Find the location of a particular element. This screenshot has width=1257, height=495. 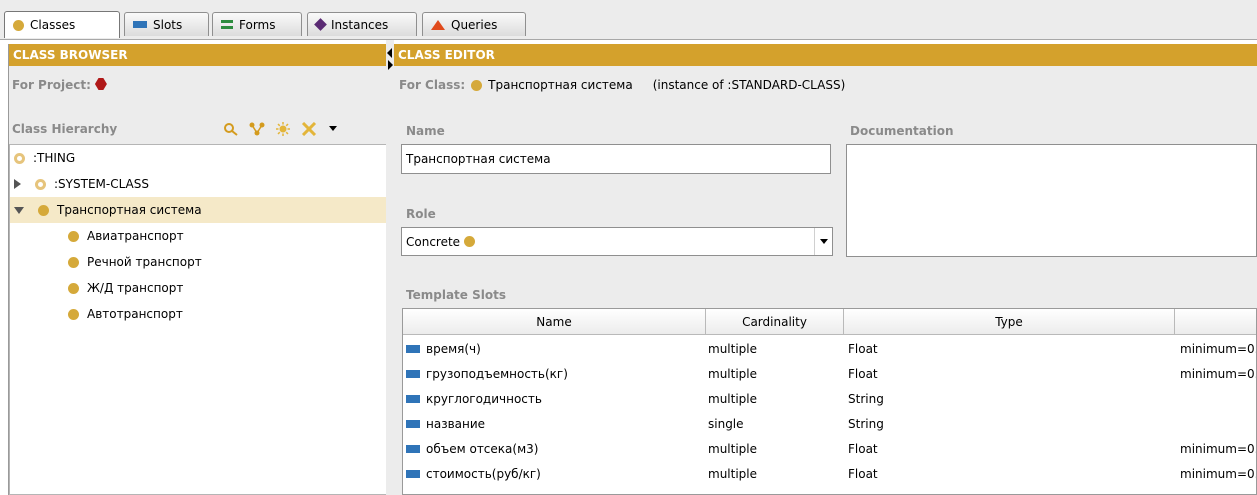

collapse-arrow-icon is located at coordinates (19, 210).